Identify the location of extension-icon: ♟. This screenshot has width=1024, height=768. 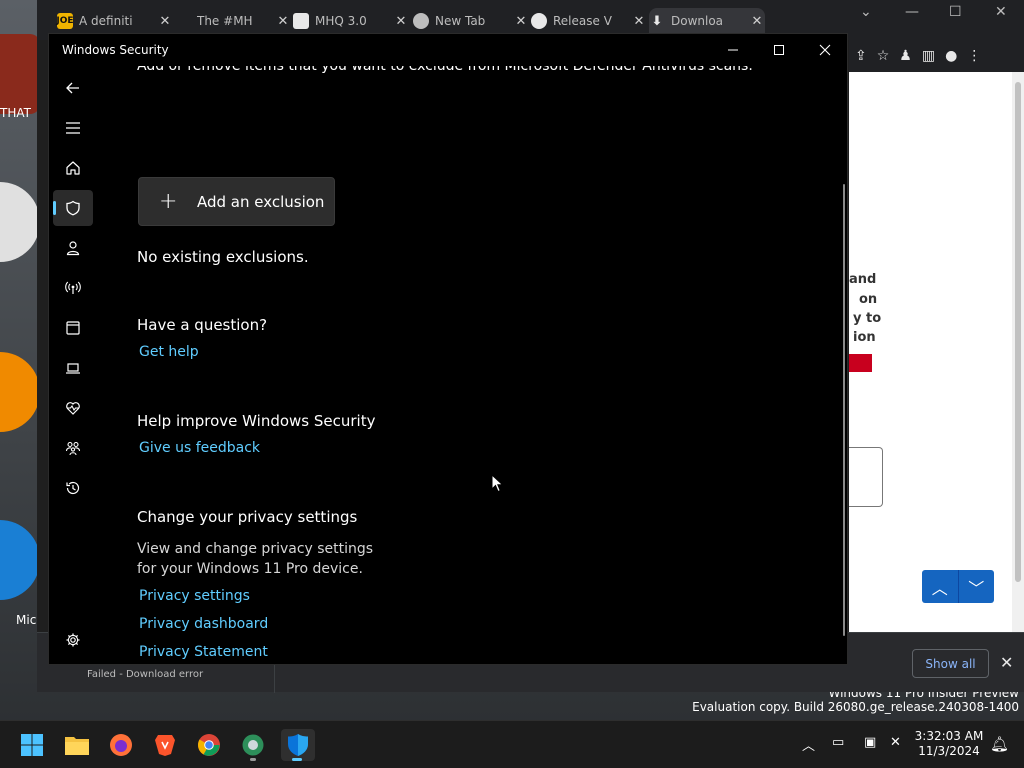
(905, 56).